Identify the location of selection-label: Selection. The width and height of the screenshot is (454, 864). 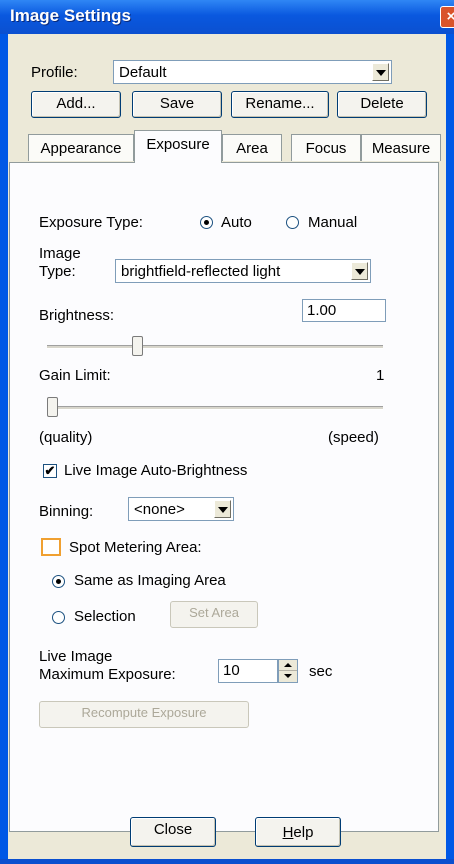
(105, 616).